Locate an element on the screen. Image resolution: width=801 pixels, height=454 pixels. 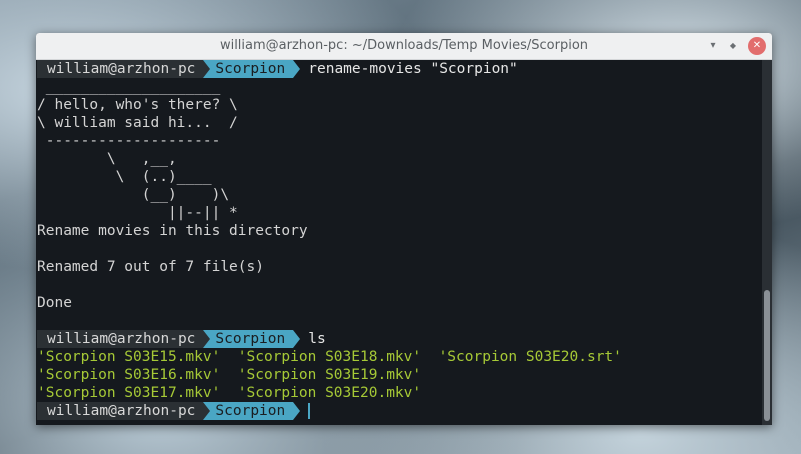
prompt-line: william@arzhon-pc Scorpion is located at coordinates (399, 411).